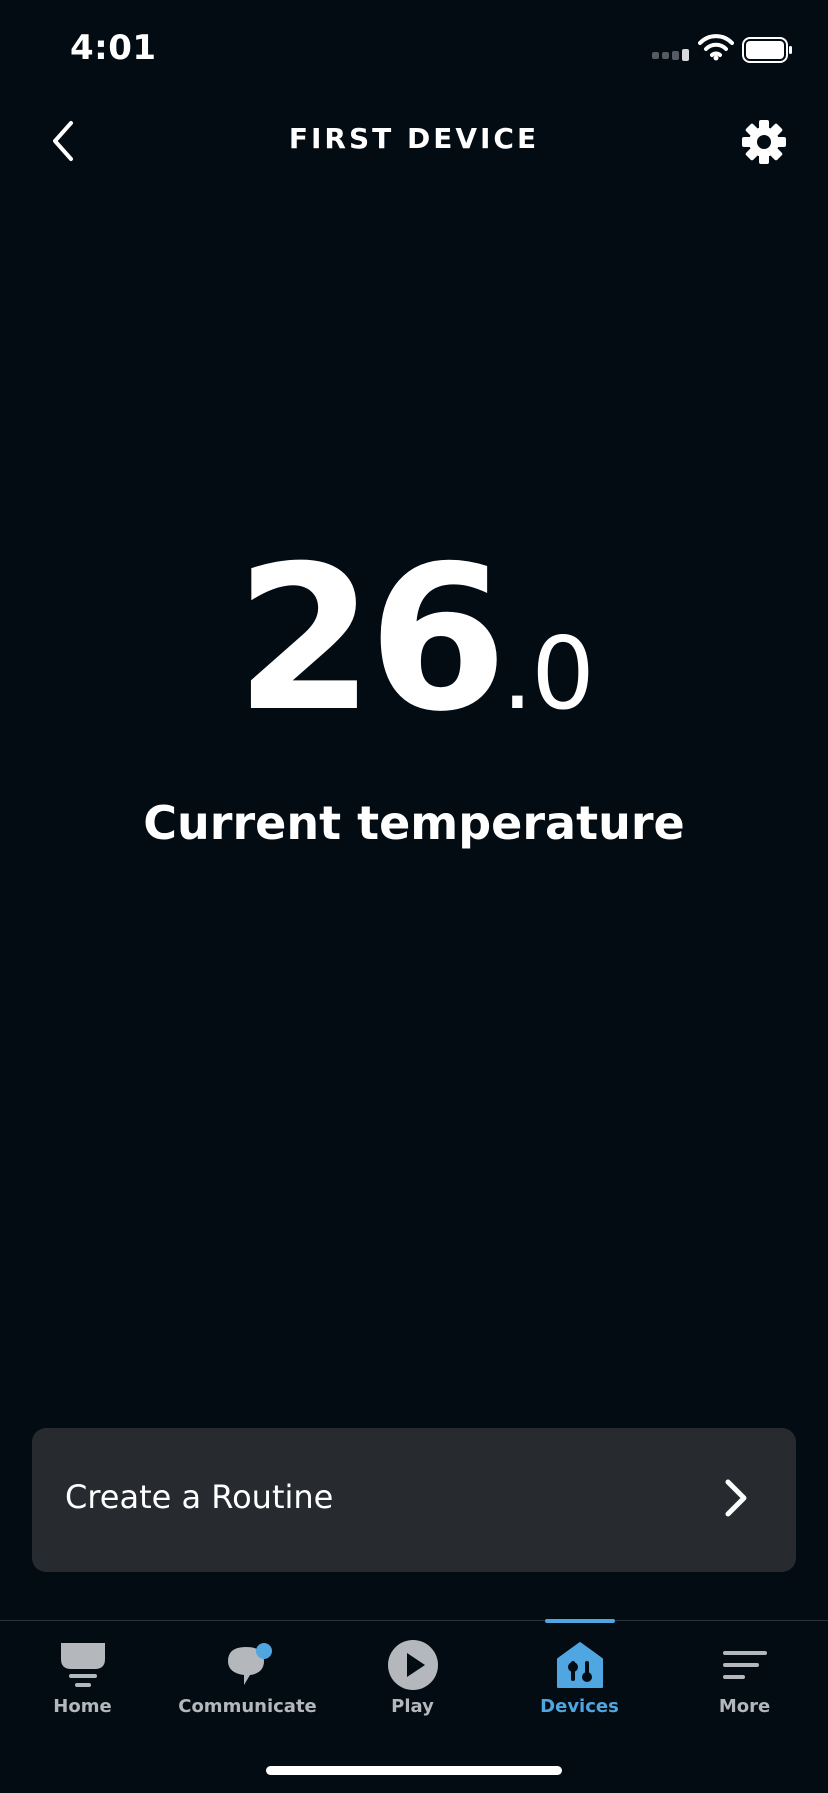 This screenshot has width=828, height=1793. Describe the element at coordinates (414, 1500) in the screenshot. I see `create-routine-button: Create a Routine` at that location.